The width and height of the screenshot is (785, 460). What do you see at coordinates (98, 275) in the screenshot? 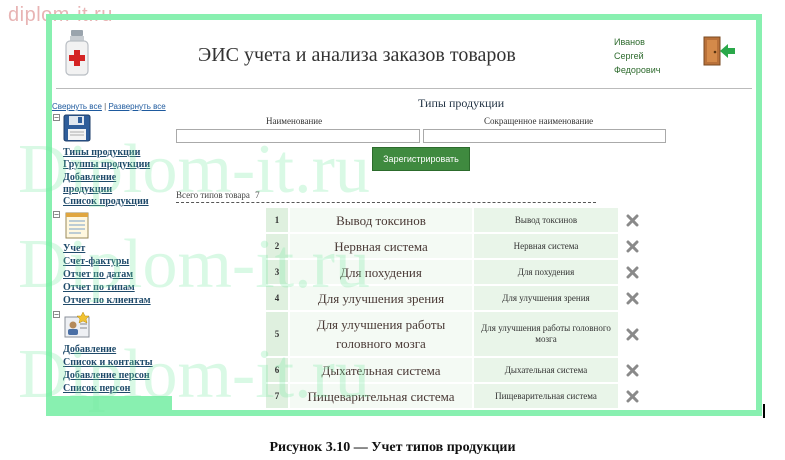
I see `sidebar-link-report-dates: Отчет по датам` at bounding box center [98, 275].